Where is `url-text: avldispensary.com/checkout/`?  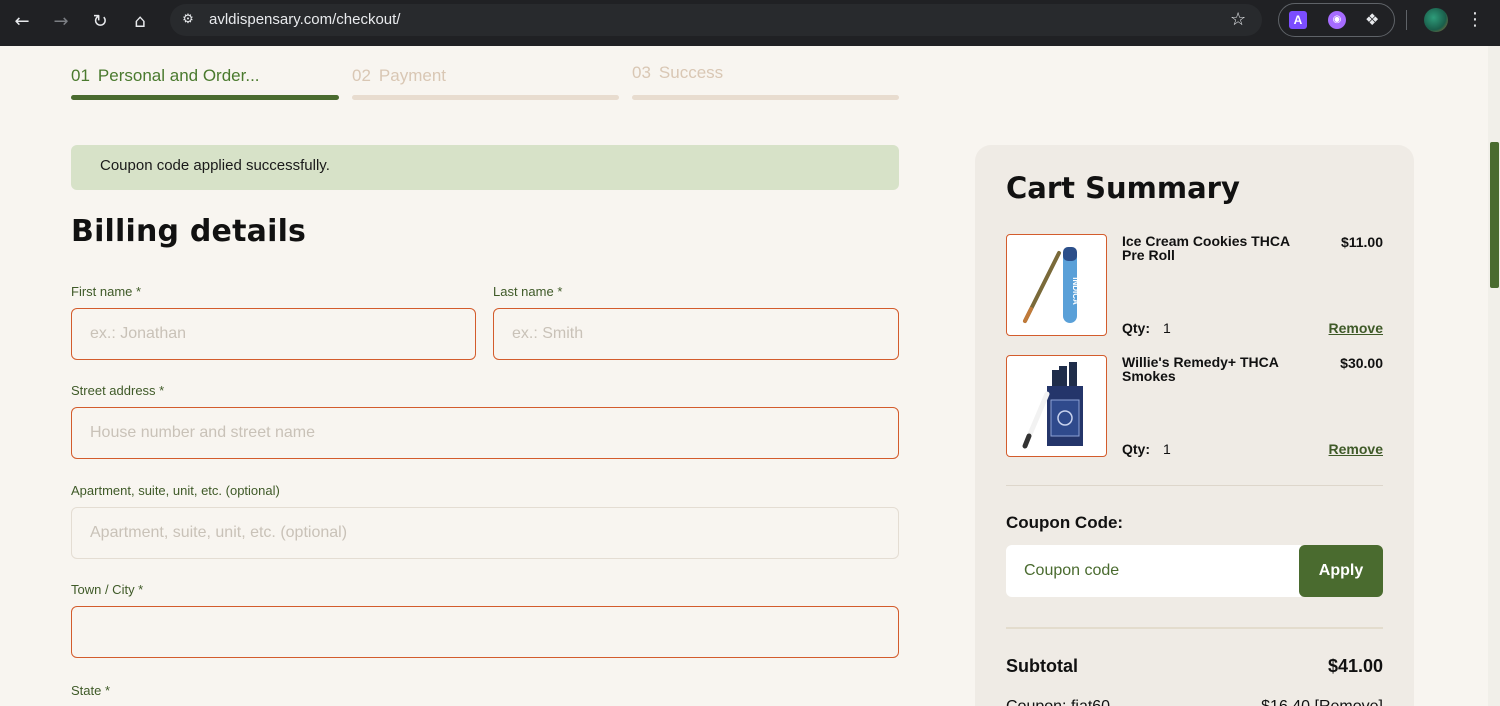
url-text: avldispensary.com/checkout/ is located at coordinates (304, 20).